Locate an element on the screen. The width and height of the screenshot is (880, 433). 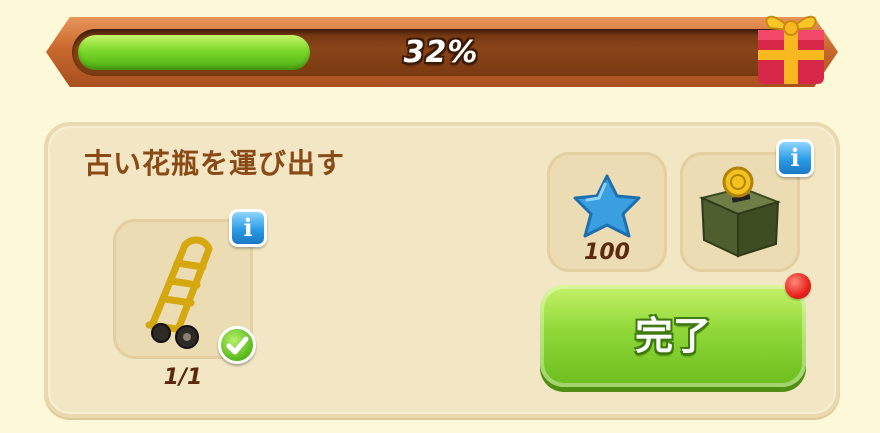
requirement-count: 1/1 is located at coordinates (183, 377).